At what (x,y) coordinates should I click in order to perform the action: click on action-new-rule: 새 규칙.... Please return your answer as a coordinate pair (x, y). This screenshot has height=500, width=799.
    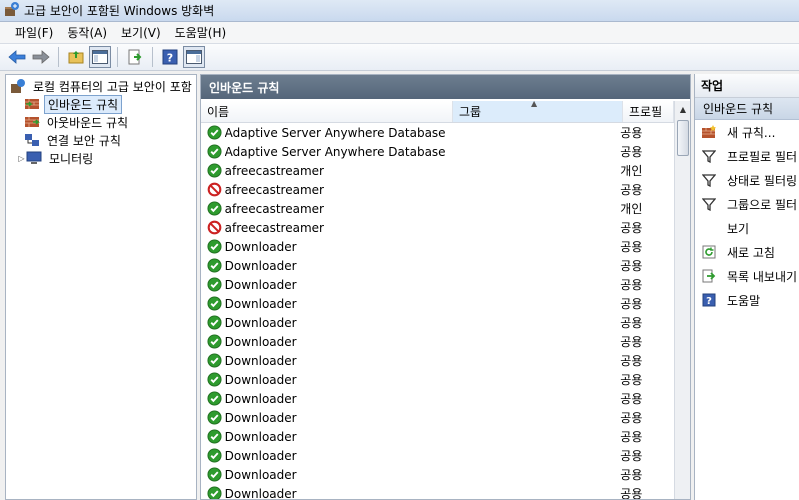
    Looking at the image, I should click on (747, 132).